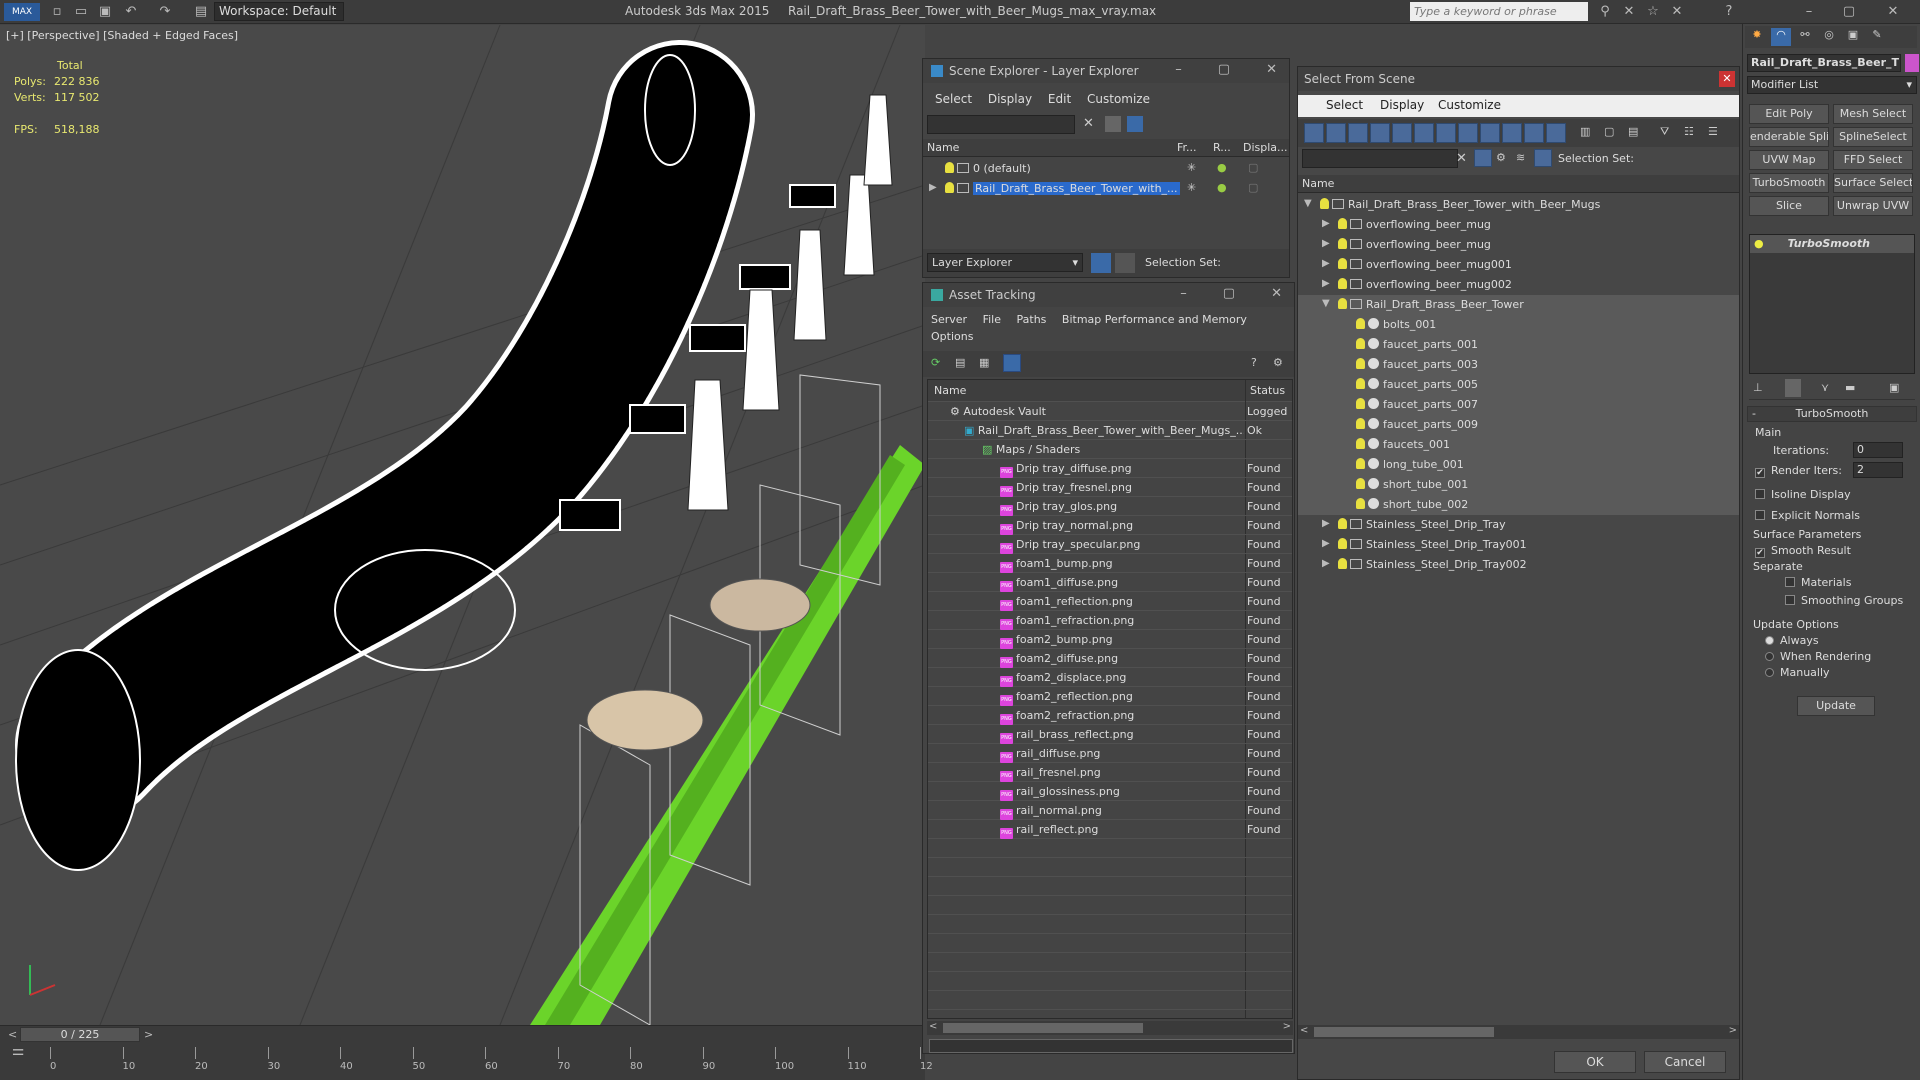 This screenshot has width=1920, height=1080. Describe the element at coordinates (1894, 387) in the screenshot. I see `configure-sets-icon: ▣` at that location.